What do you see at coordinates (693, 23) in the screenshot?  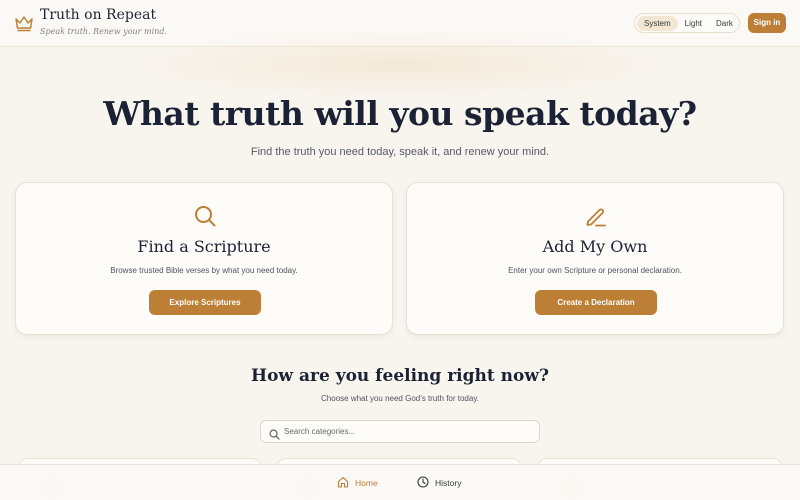 I see `theme-option-light: Light` at bounding box center [693, 23].